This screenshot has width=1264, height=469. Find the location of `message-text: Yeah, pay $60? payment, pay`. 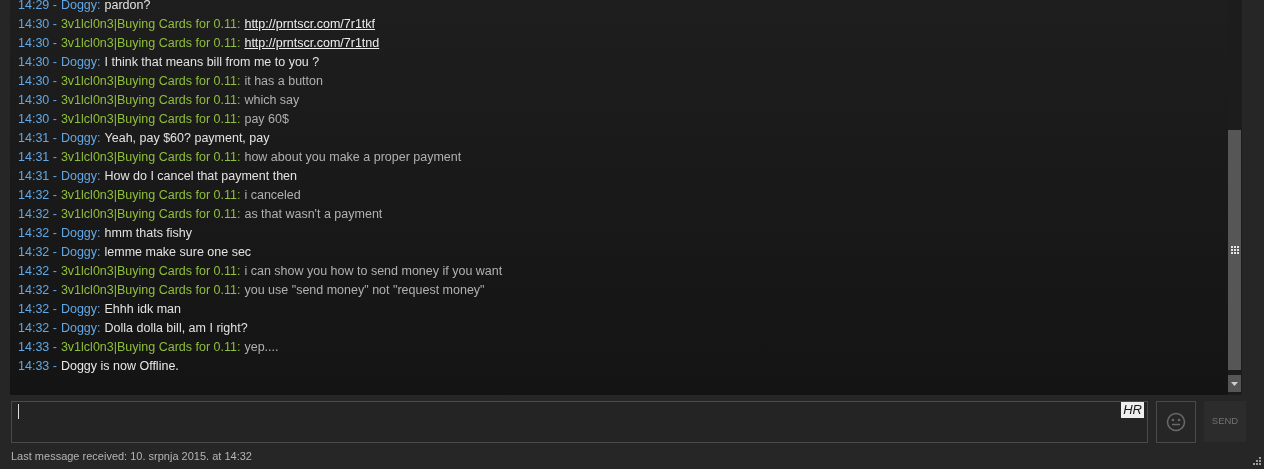

message-text: Yeah, pay $60? payment, pay is located at coordinates (187, 138).